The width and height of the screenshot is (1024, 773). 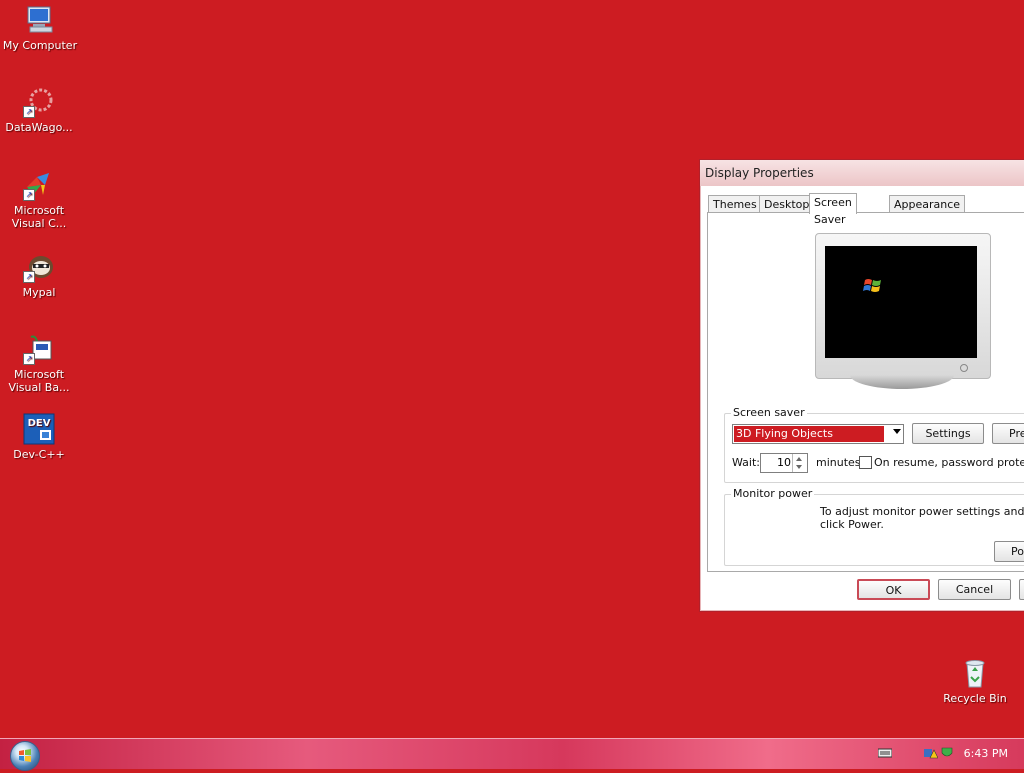 I want to click on tab-desktop: Desktop, so click(x=787, y=204).